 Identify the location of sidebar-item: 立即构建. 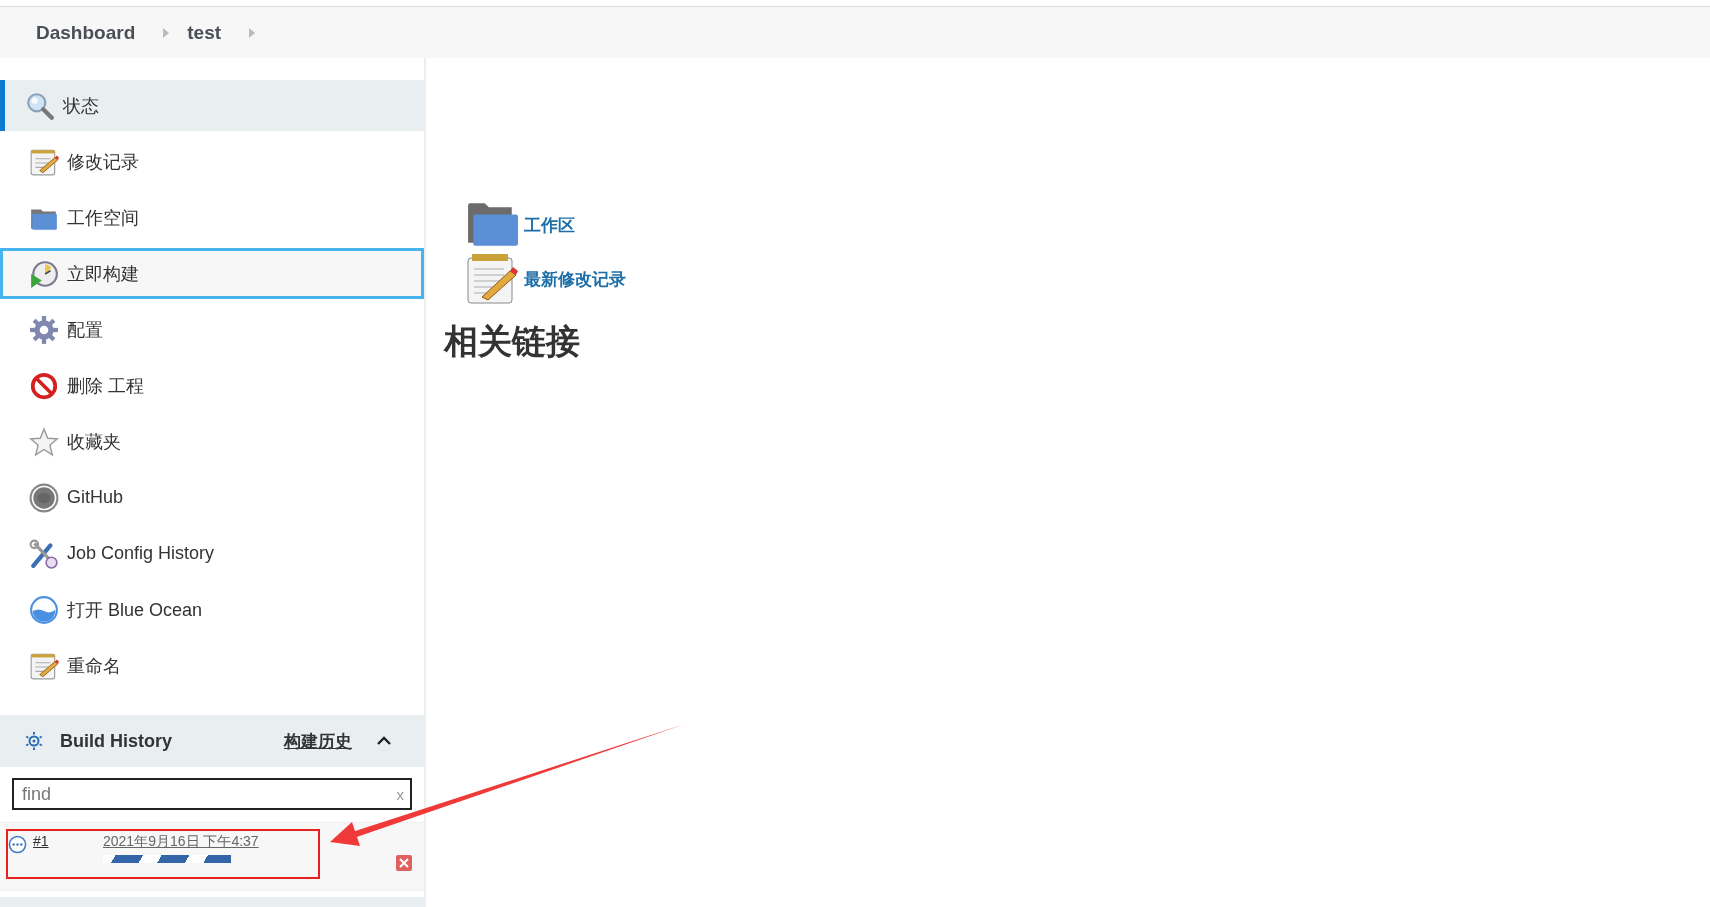
(212, 273).